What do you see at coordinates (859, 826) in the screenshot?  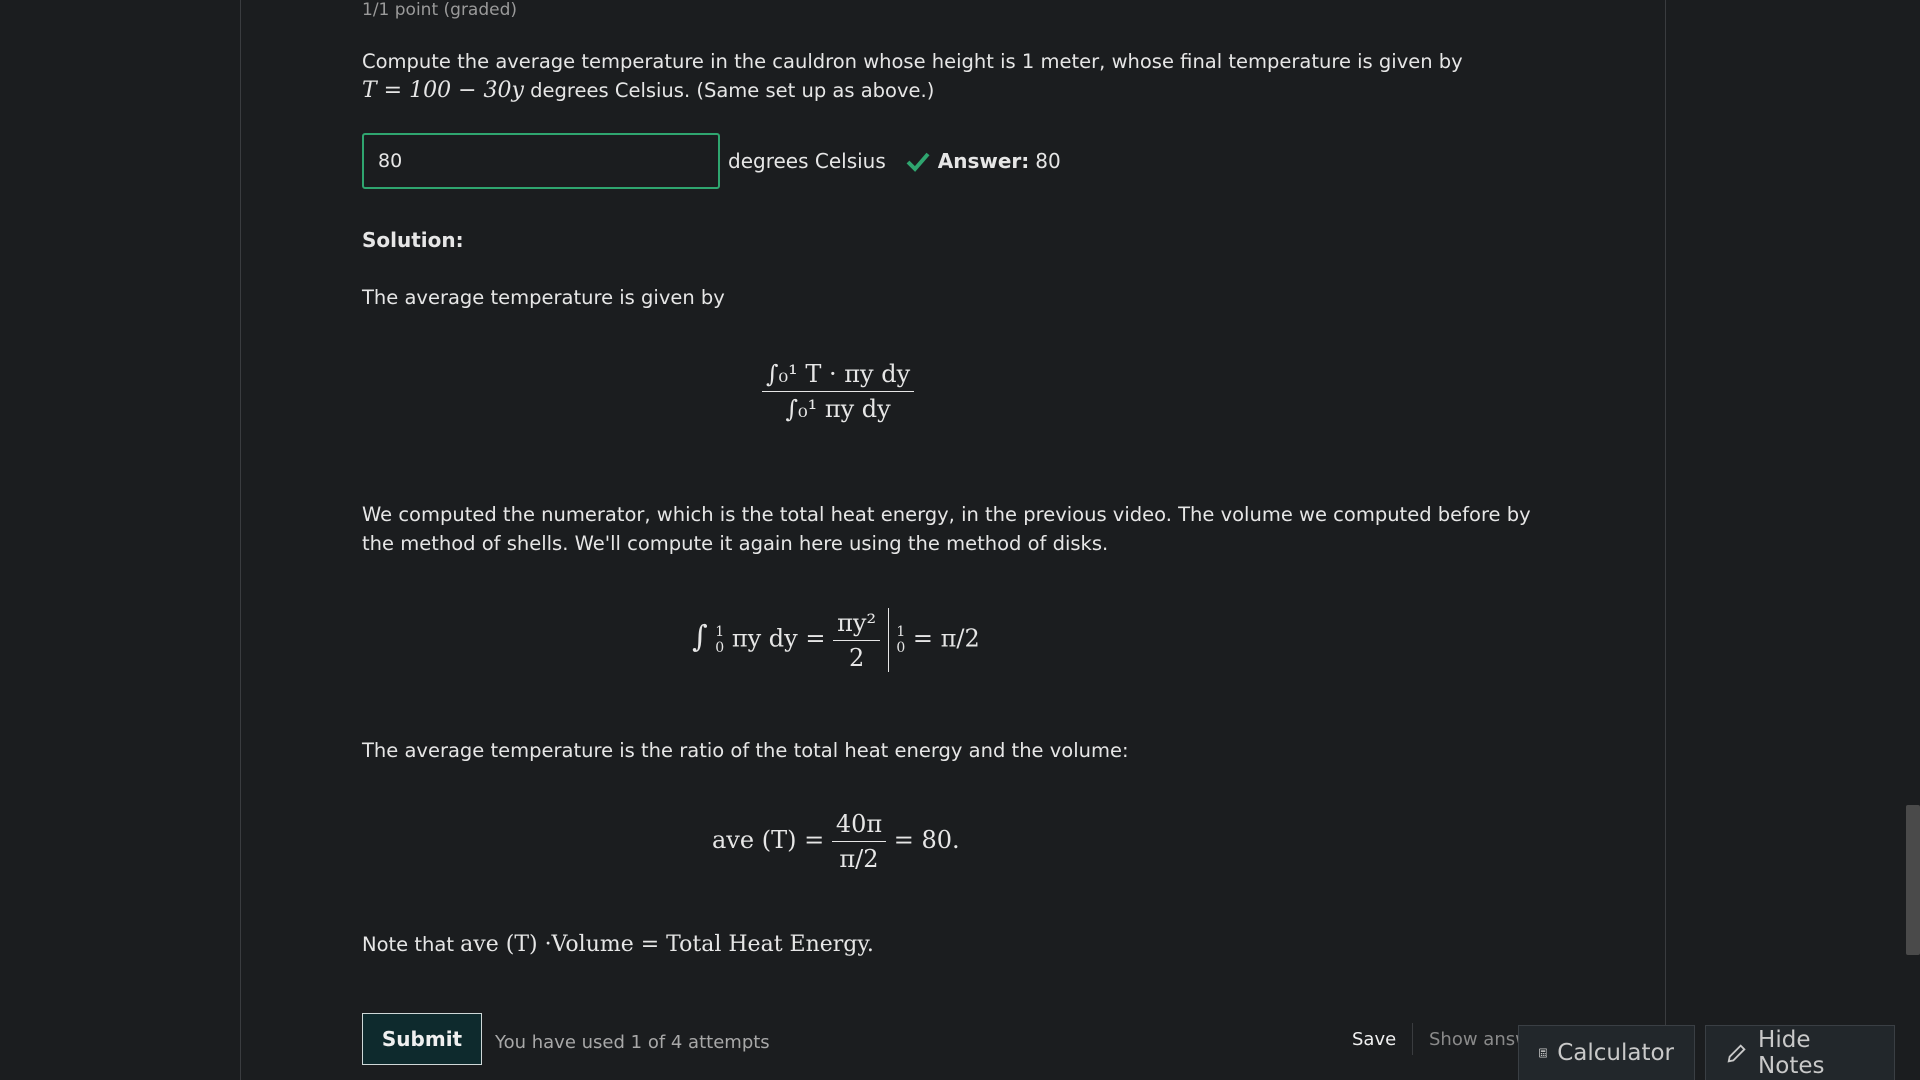 I see `average-result-numerator: 40π` at bounding box center [859, 826].